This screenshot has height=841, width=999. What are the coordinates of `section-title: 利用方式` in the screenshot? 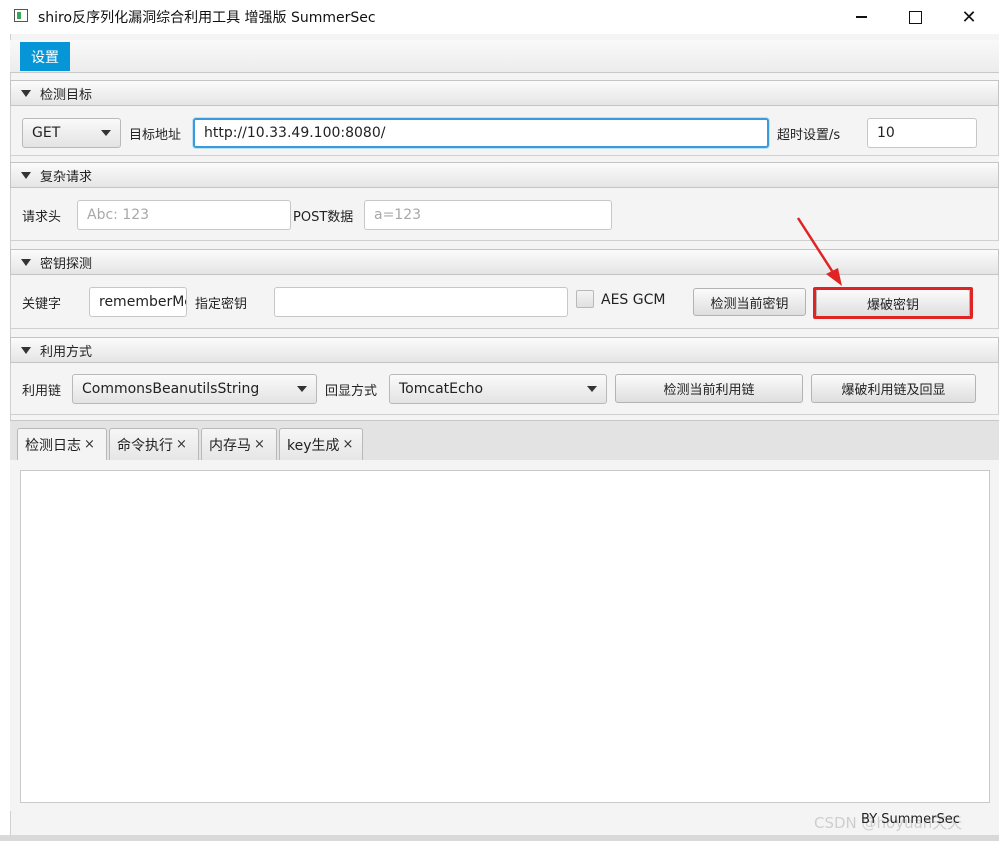 It's located at (66, 352).